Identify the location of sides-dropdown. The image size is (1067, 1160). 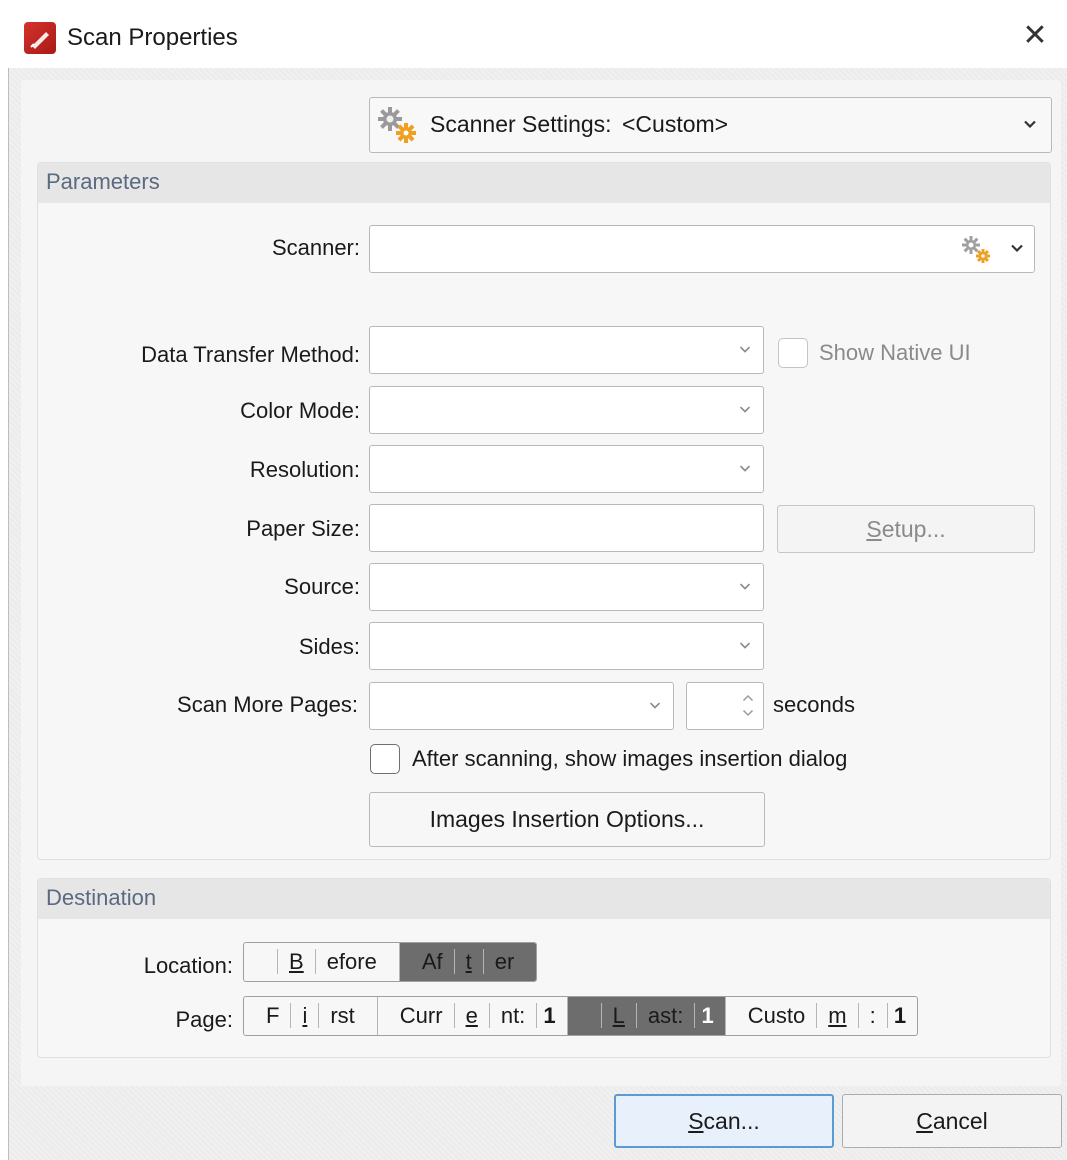
(566, 646).